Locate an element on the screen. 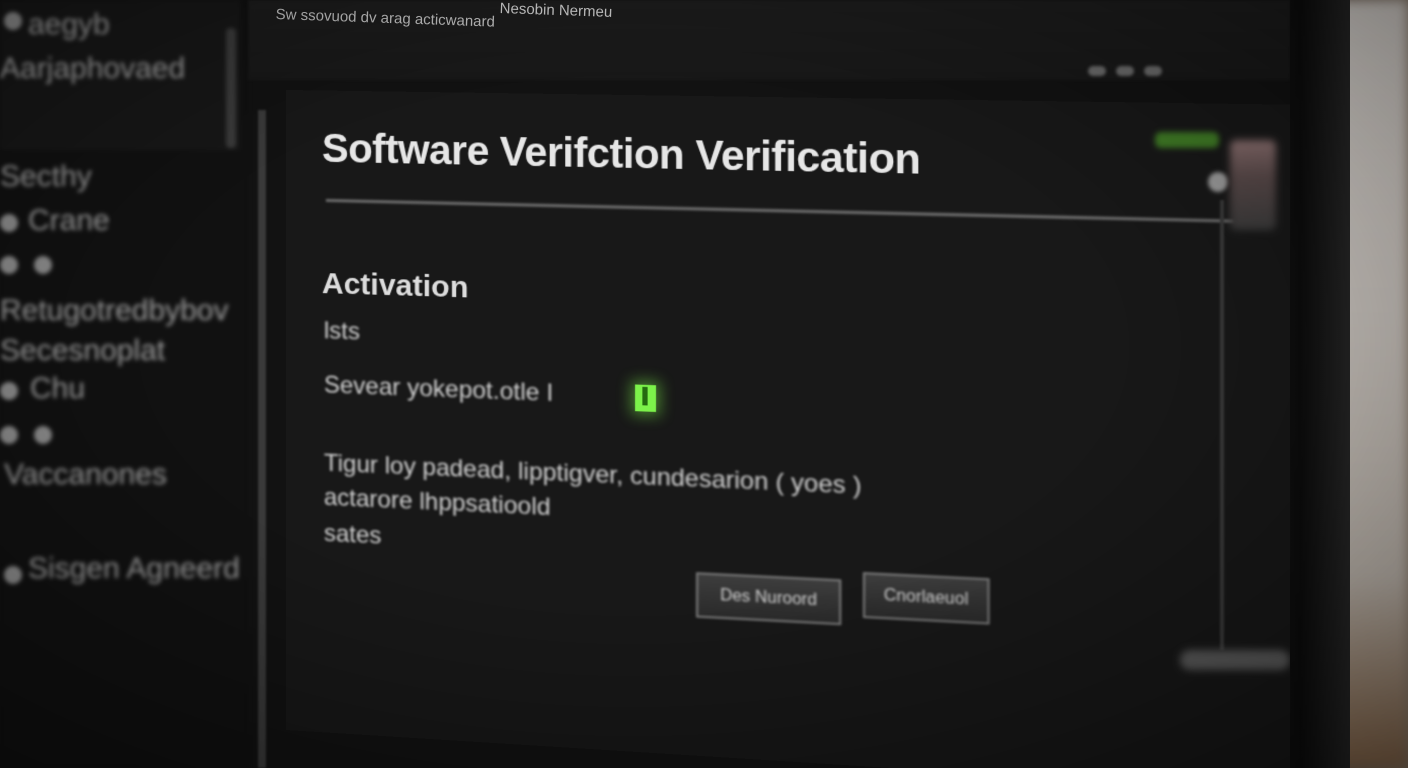 This screenshot has height=768, width=1408. sidebar-item-6: Secesnoplat is located at coordinates (82, 351).